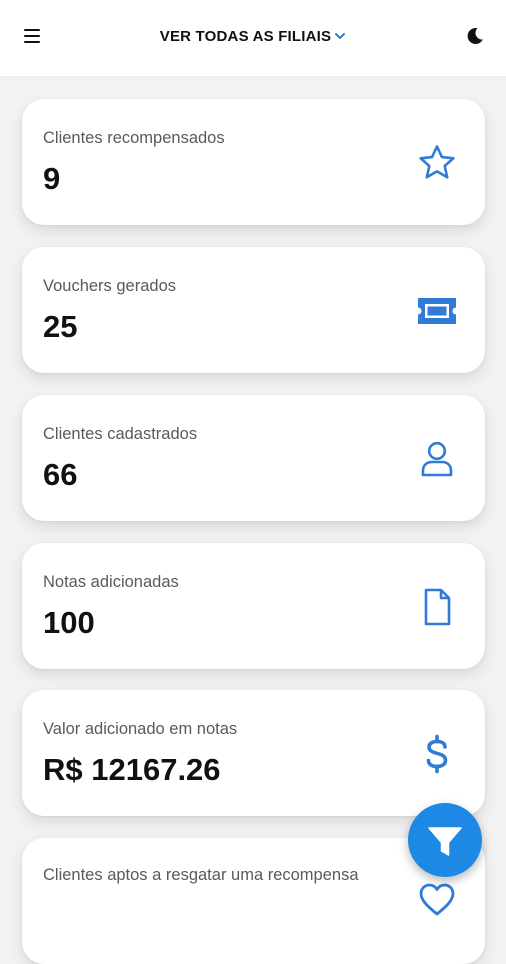 This screenshot has height=964, width=506. I want to click on stat-card-added-notes: Notas adicionadas 100, so click(253, 606).